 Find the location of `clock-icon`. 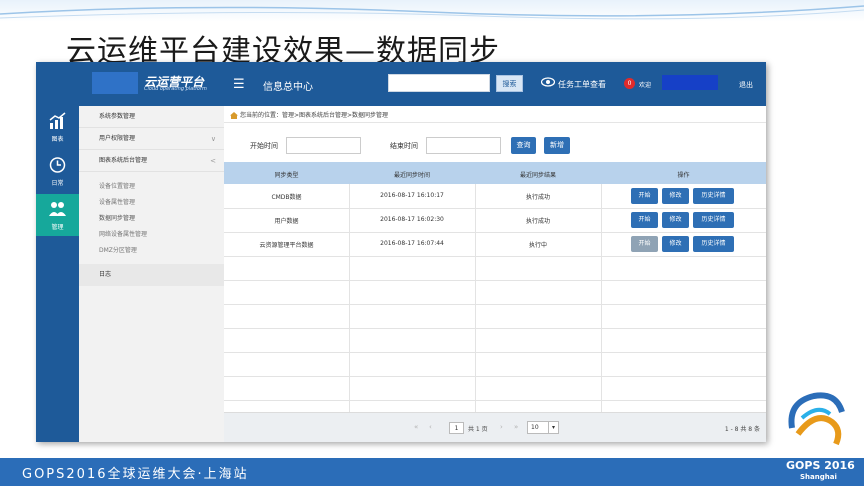

clock-icon is located at coordinates (57, 165).